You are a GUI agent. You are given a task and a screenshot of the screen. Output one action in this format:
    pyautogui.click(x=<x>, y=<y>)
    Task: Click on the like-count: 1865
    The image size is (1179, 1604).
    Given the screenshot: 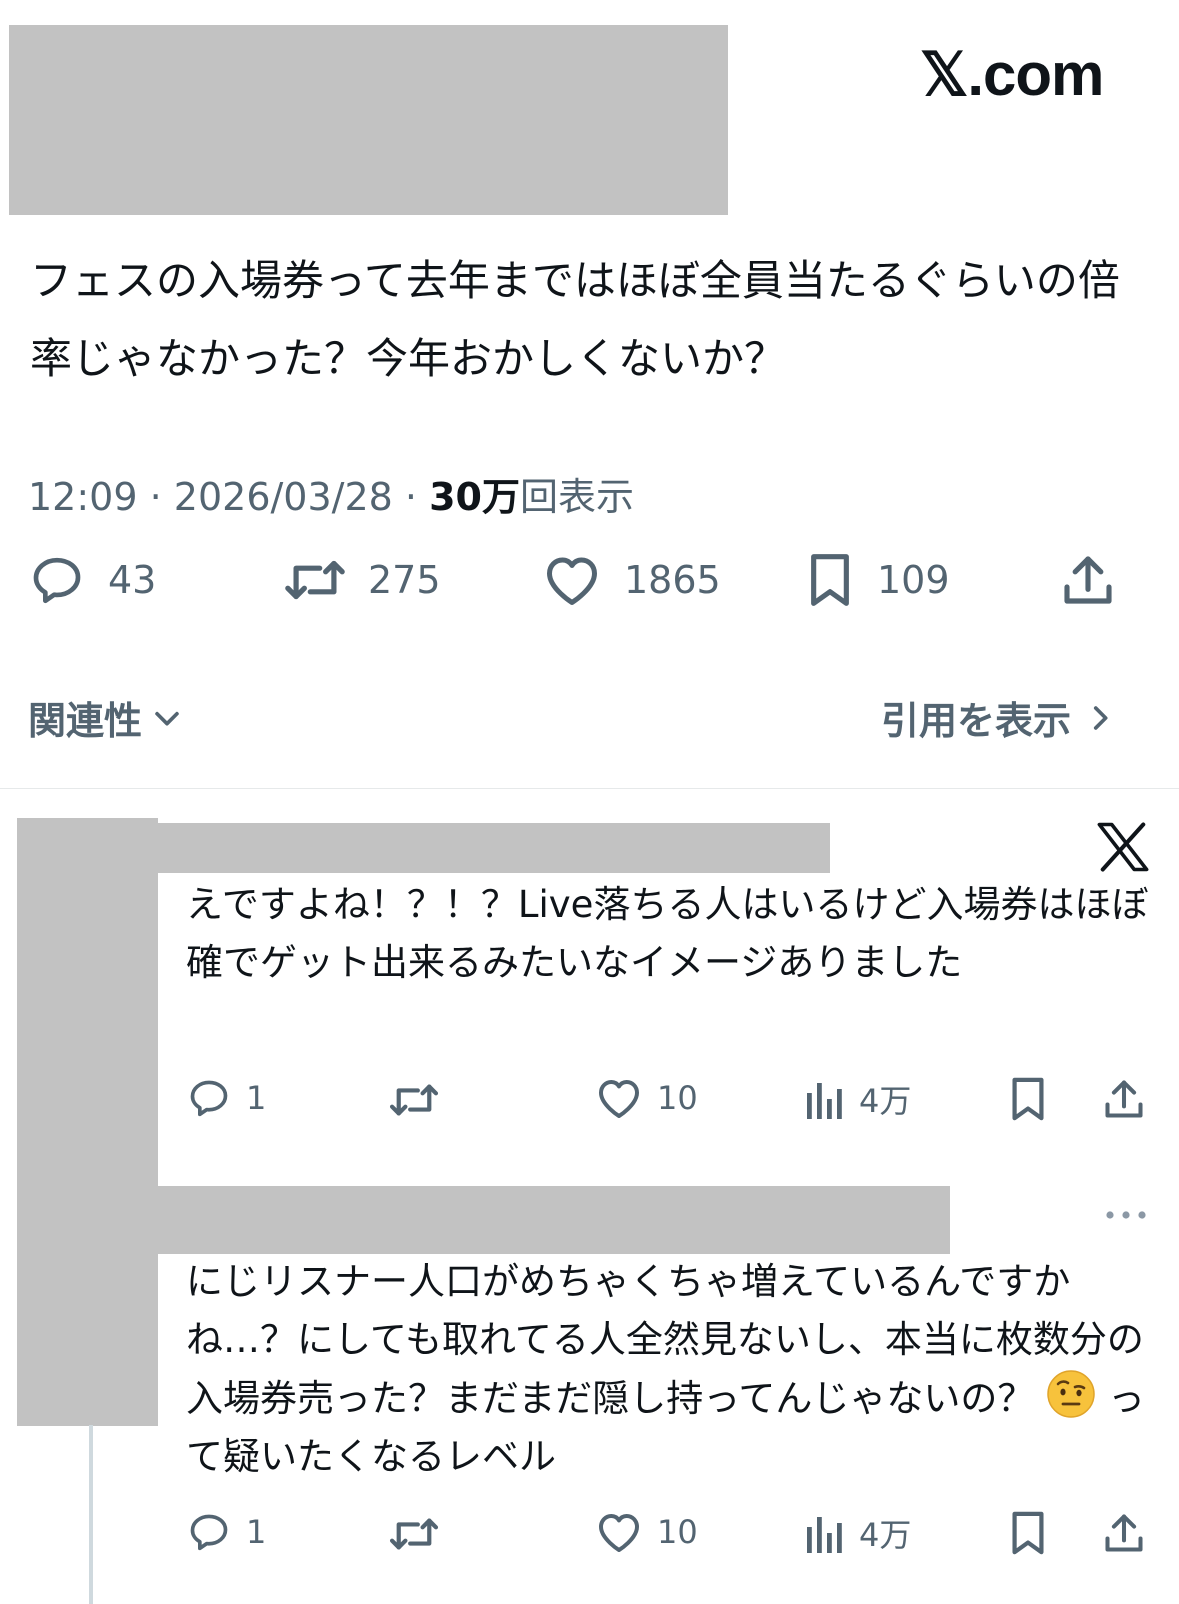 What is the action you would take?
    pyautogui.click(x=672, y=580)
    